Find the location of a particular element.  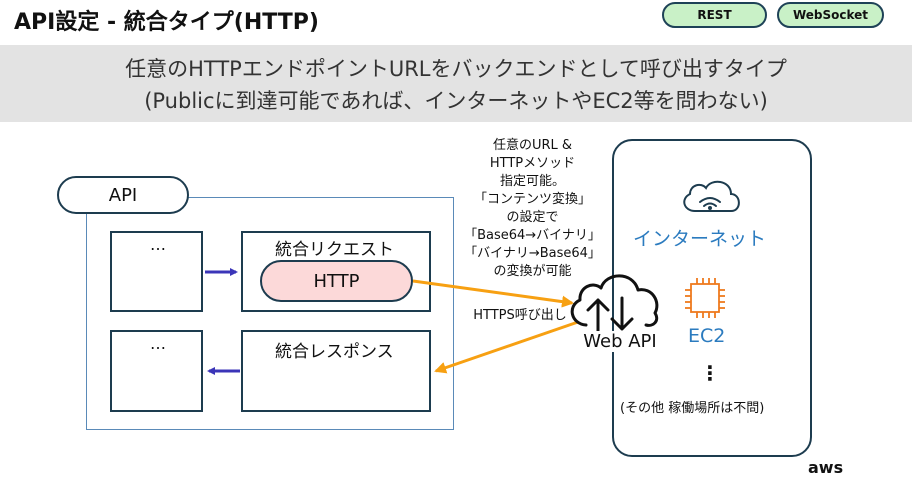

internet-label: インターネット is located at coordinates (700, 239).